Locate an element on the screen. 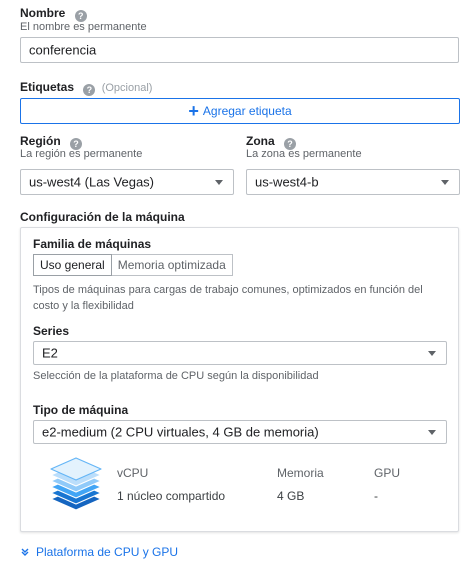 The image size is (475, 571). series-label: Series is located at coordinates (51, 331).